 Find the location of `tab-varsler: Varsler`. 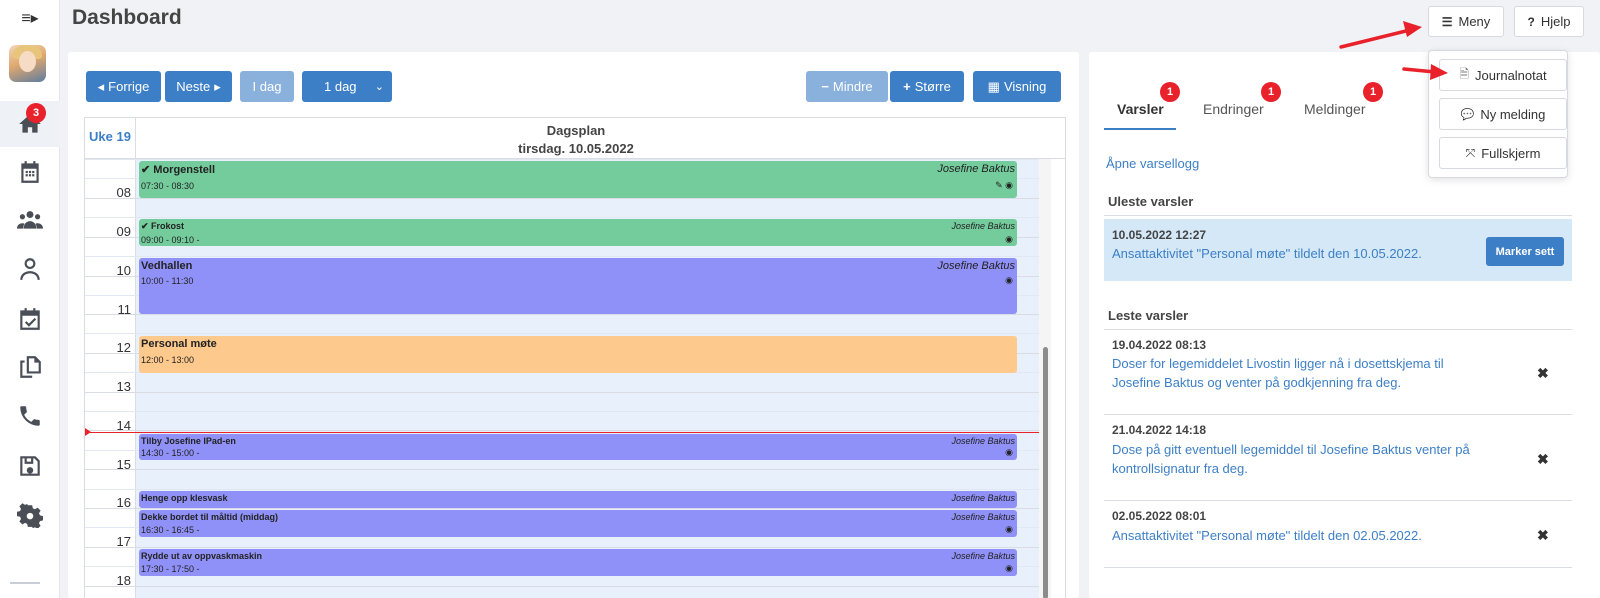

tab-varsler: Varsler is located at coordinates (1140, 109).